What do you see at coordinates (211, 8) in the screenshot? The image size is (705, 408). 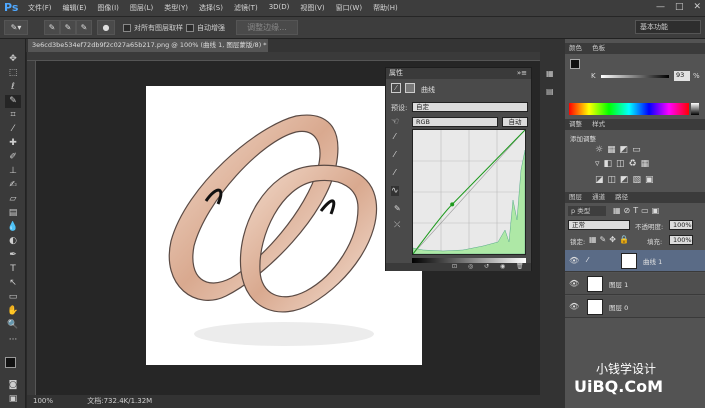 I see `menu-select: 选择(S)` at bounding box center [211, 8].